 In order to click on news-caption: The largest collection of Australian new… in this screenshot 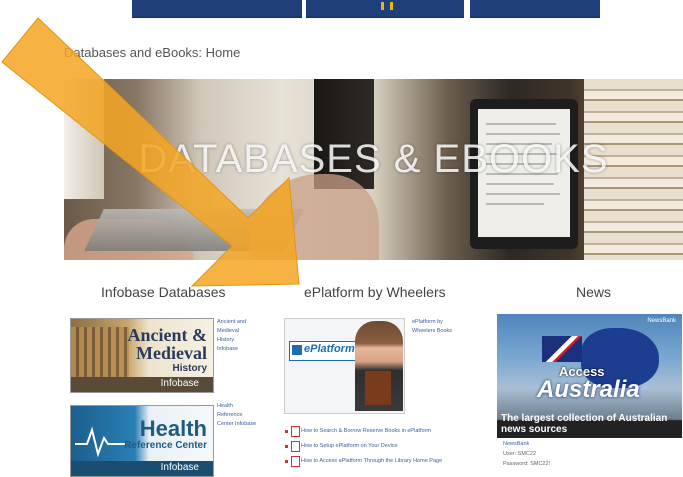, I will do `click(584, 424)`.